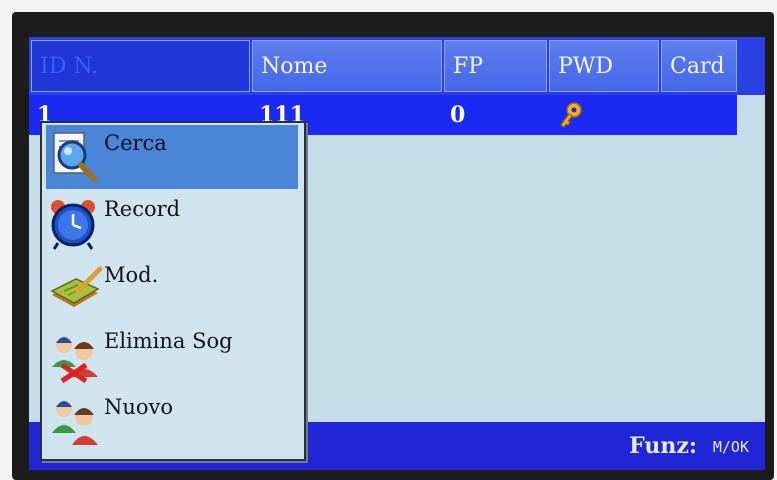 The height and width of the screenshot is (480, 777). I want to click on new-user-icon, so click(75, 423).